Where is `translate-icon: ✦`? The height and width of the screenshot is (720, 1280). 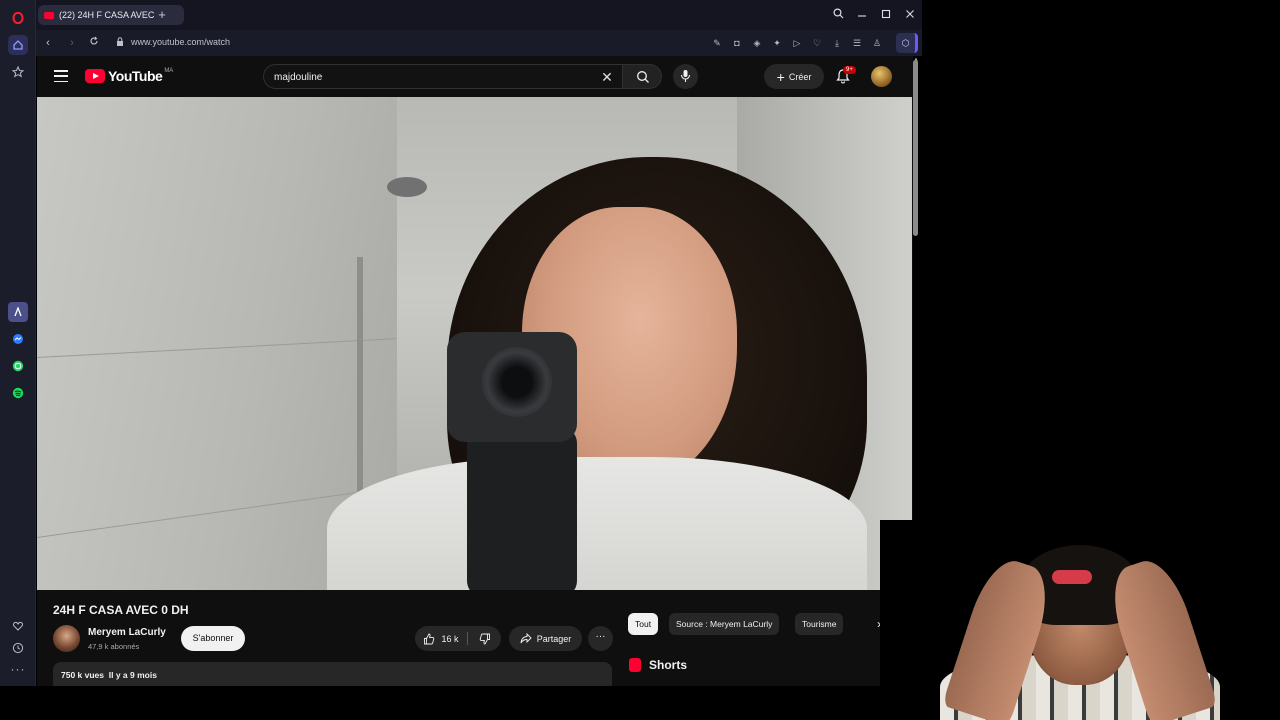
translate-icon: ✦ is located at coordinates (777, 43).